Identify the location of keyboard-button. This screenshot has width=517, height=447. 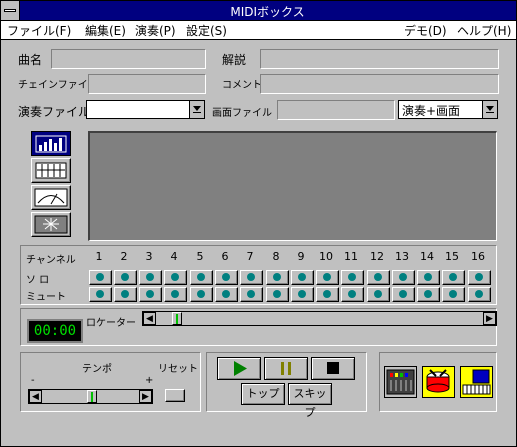
(476, 382).